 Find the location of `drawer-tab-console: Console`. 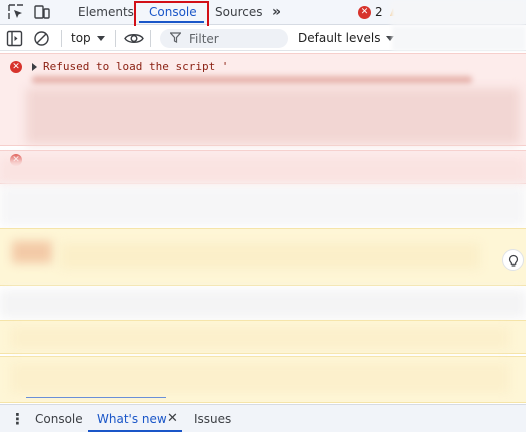

drawer-tab-console: Console is located at coordinates (59, 418).